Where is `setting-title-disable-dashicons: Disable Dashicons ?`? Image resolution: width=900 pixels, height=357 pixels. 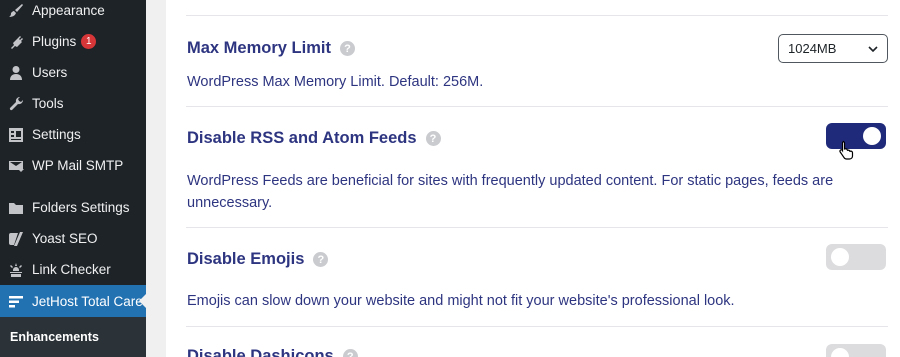 setting-title-disable-dashicons: Disable Dashicons ? is located at coordinates (272, 352).